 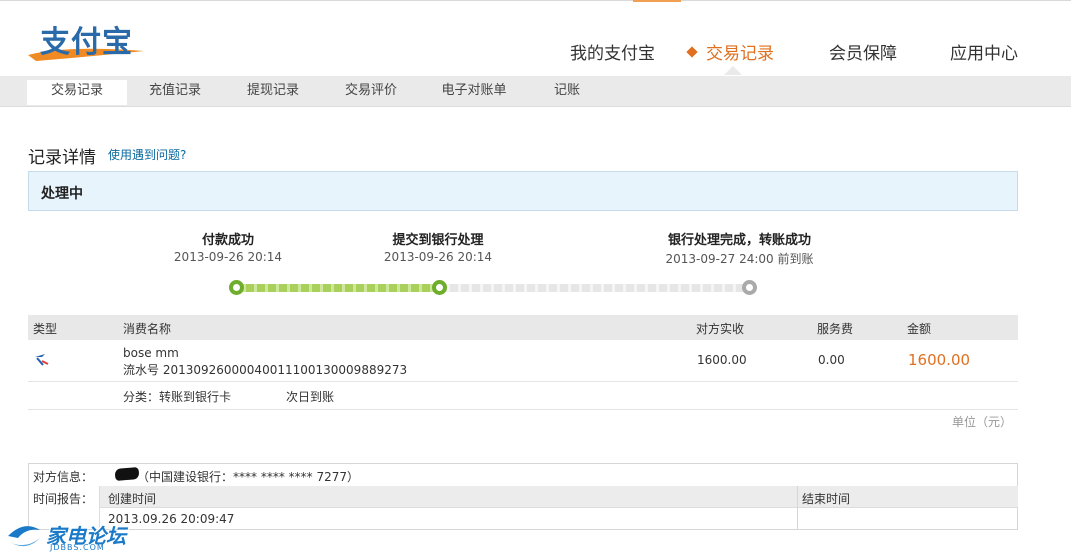 What do you see at coordinates (826, 499) in the screenshot?
I see `ended-header: 结束时间` at bounding box center [826, 499].